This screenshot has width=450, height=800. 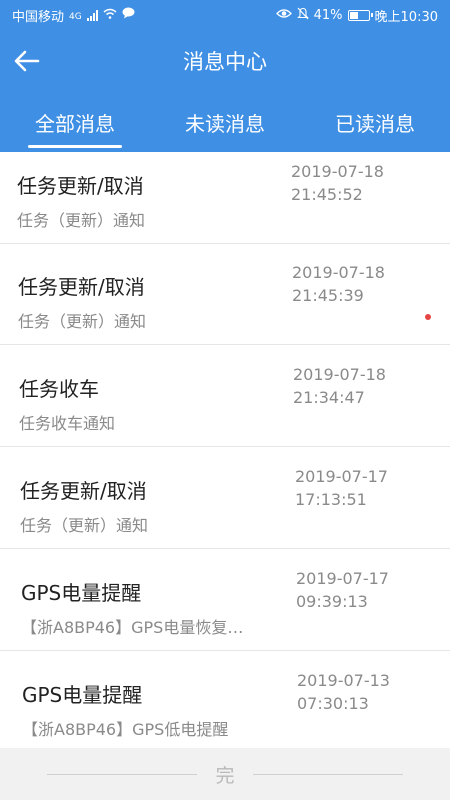 What do you see at coordinates (328, 295) in the screenshot?
I see `message-time: 21:45:39` at bounding box center [328, 295].